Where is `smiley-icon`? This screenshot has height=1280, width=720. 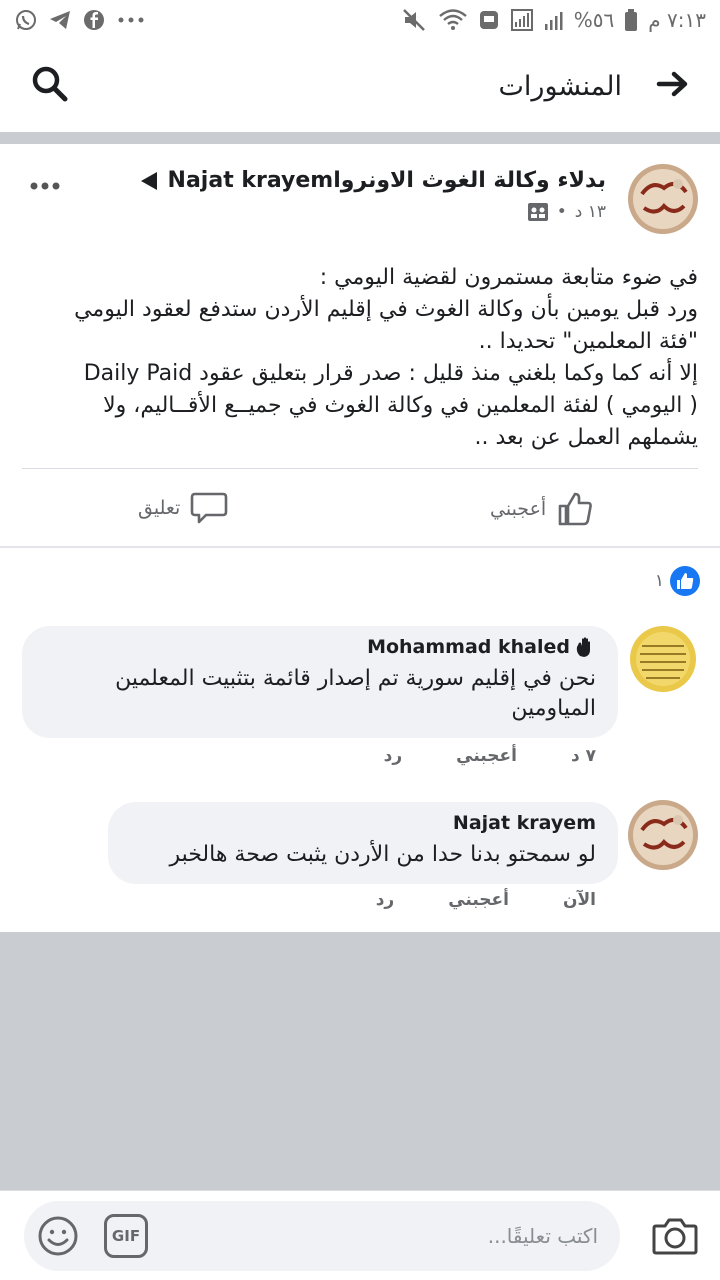
smiley-icon is located at coordinates (58, 1236).